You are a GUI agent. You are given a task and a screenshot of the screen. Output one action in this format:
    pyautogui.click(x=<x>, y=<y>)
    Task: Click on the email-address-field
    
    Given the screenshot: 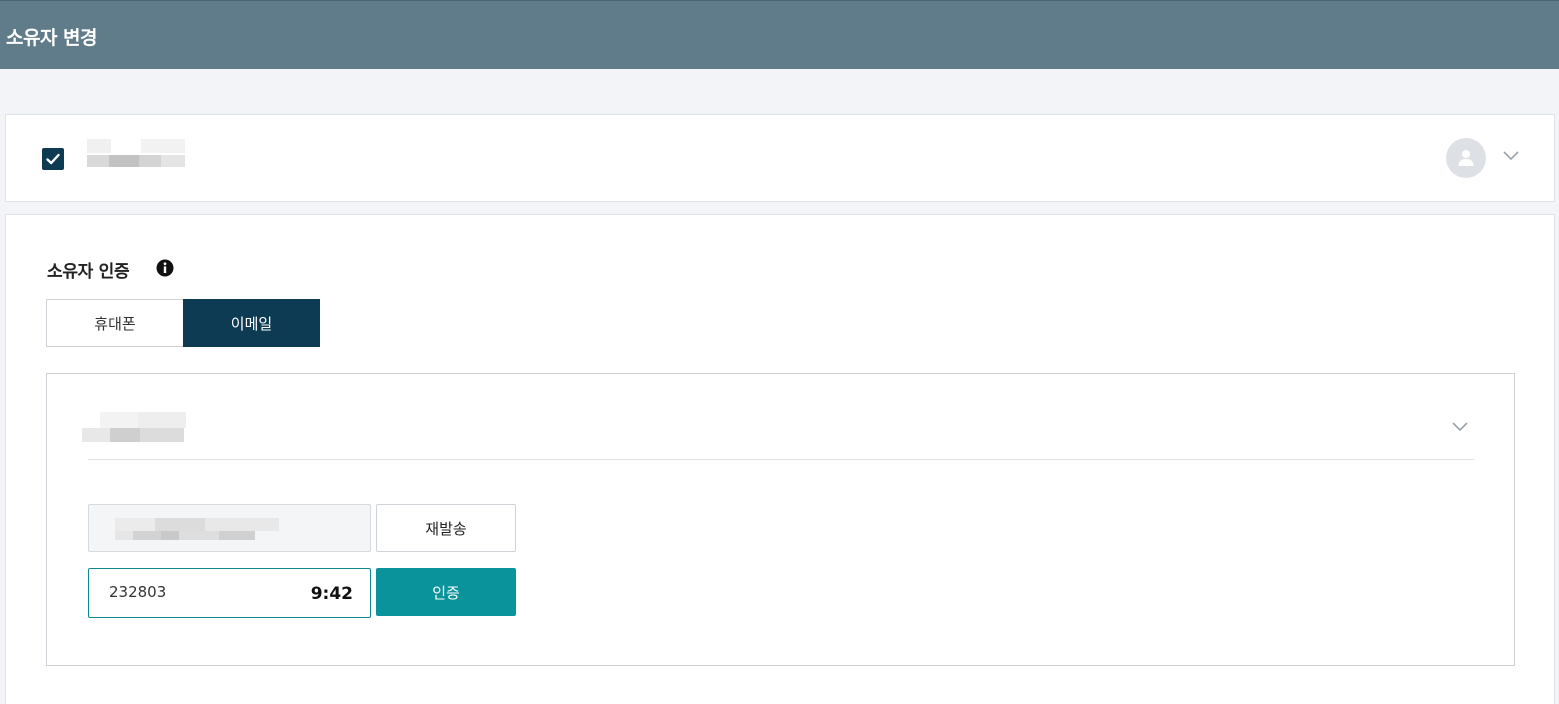 What is the action you would take?
    pyautogui.click(x=229, y=528)
    